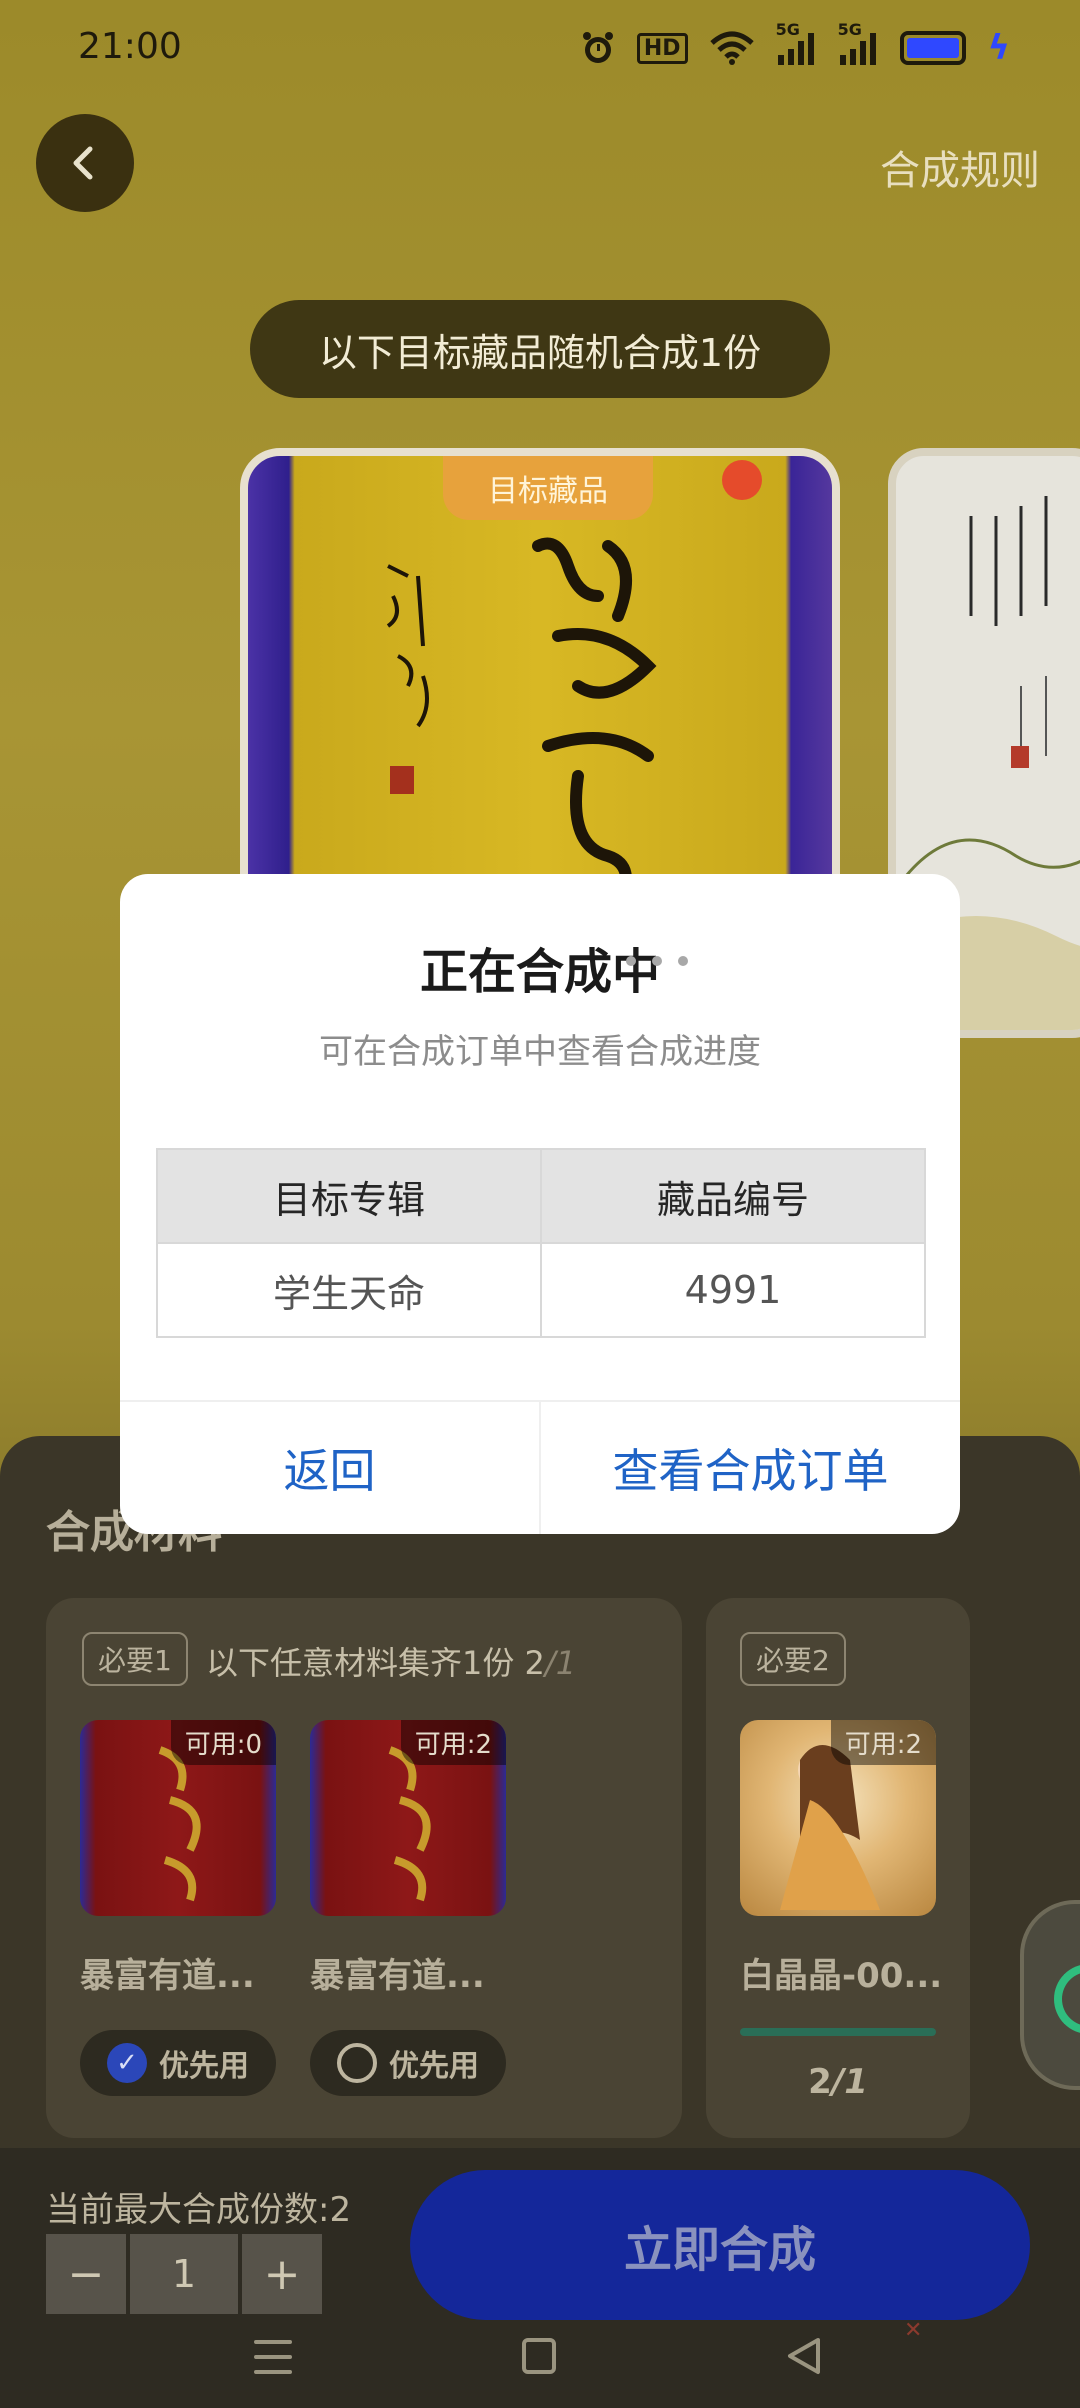 The image size is (1080, 2408). What do you see at coordinates (733, 1196) in the screenshot?
I see `table-header: 藏品编号` at bounding box center [733, 1196].